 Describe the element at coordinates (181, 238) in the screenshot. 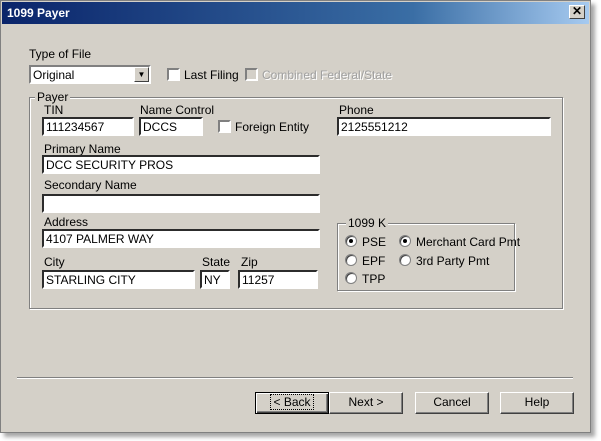

I see `address-input` at that location.